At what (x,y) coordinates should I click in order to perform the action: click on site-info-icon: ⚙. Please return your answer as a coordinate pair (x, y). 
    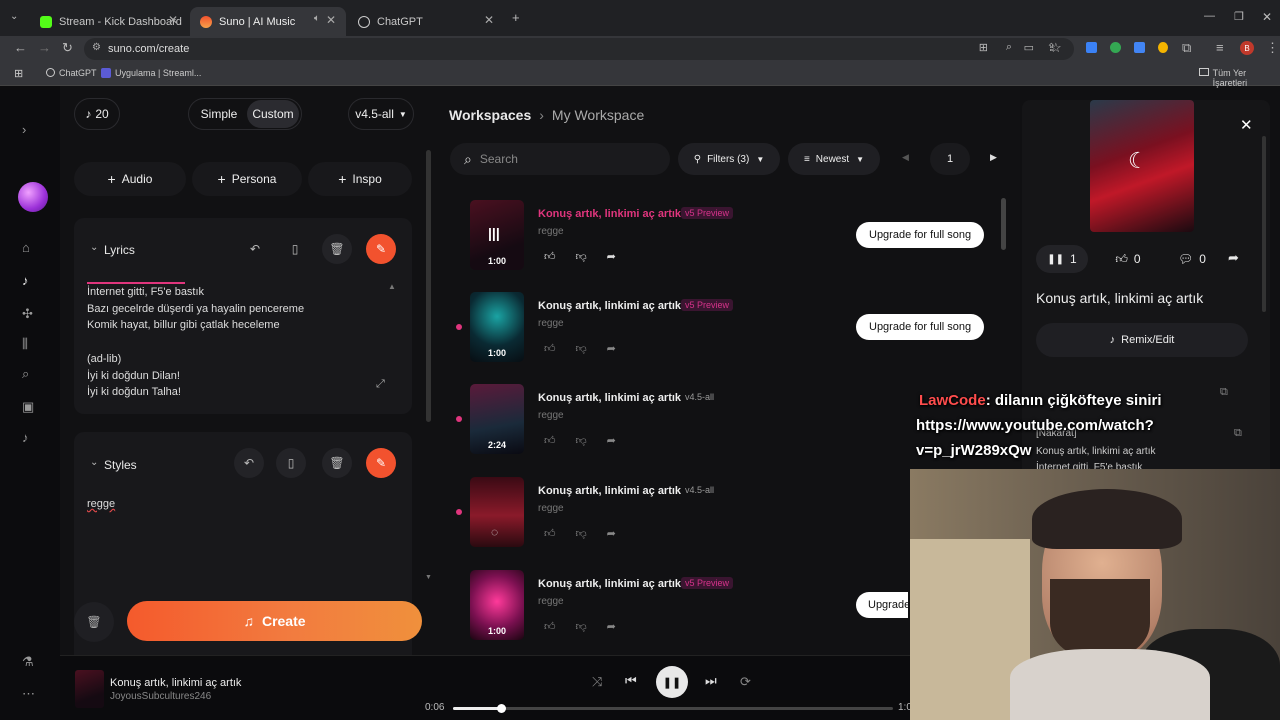
    Looking at the image, I should click on (96, 47).